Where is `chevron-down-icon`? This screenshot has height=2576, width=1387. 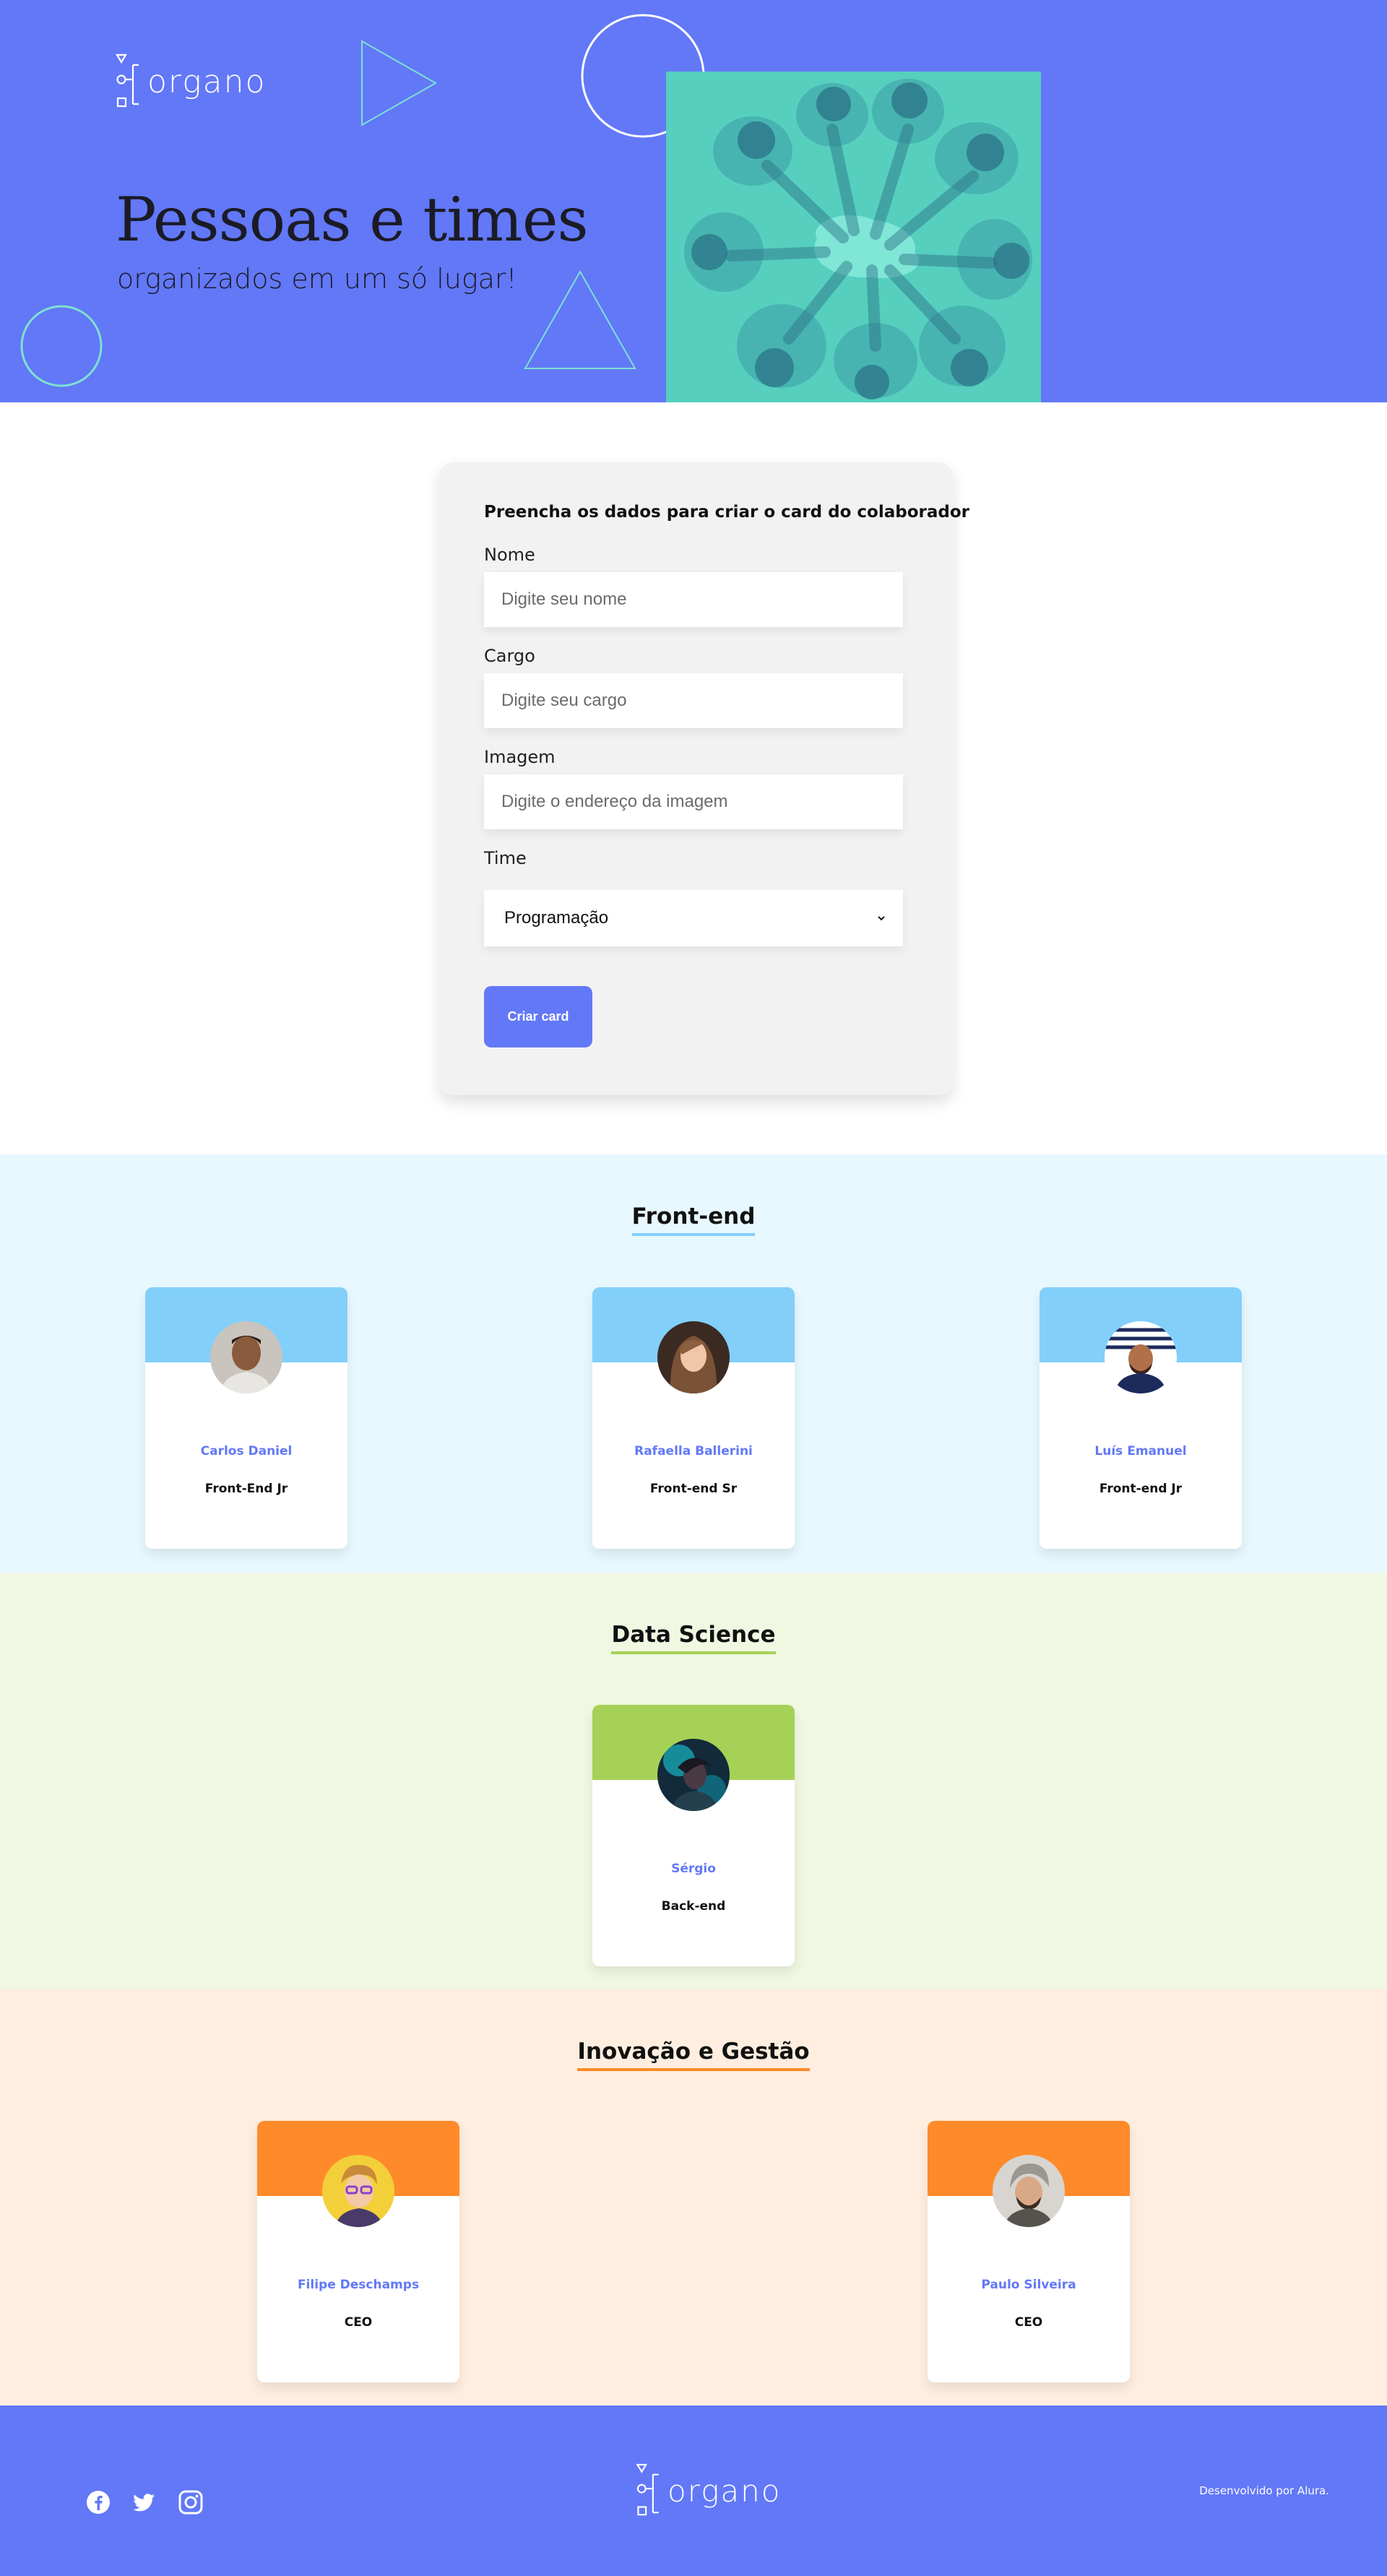
chevron-down-icon is located at coordinates (881, 919).